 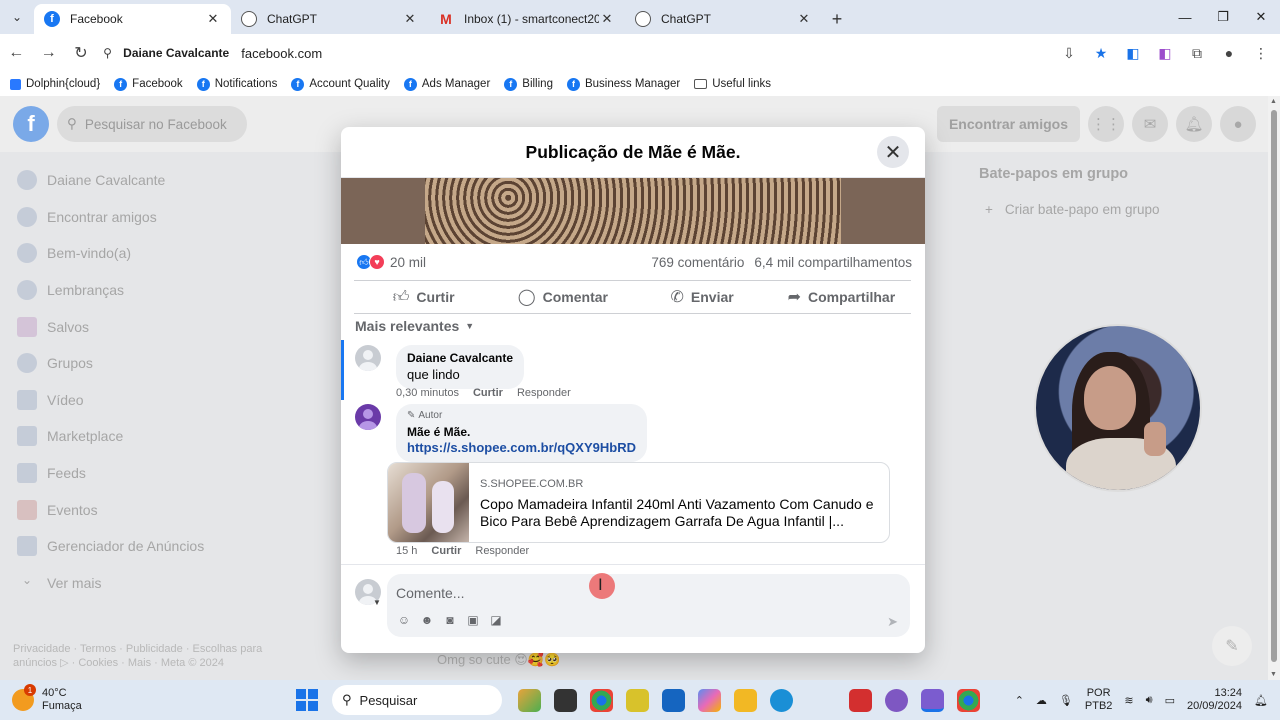 What do you see at coordinates (601, 700) in the screenshot?
I see `chrome-icon` at bounding box center [601, 700].